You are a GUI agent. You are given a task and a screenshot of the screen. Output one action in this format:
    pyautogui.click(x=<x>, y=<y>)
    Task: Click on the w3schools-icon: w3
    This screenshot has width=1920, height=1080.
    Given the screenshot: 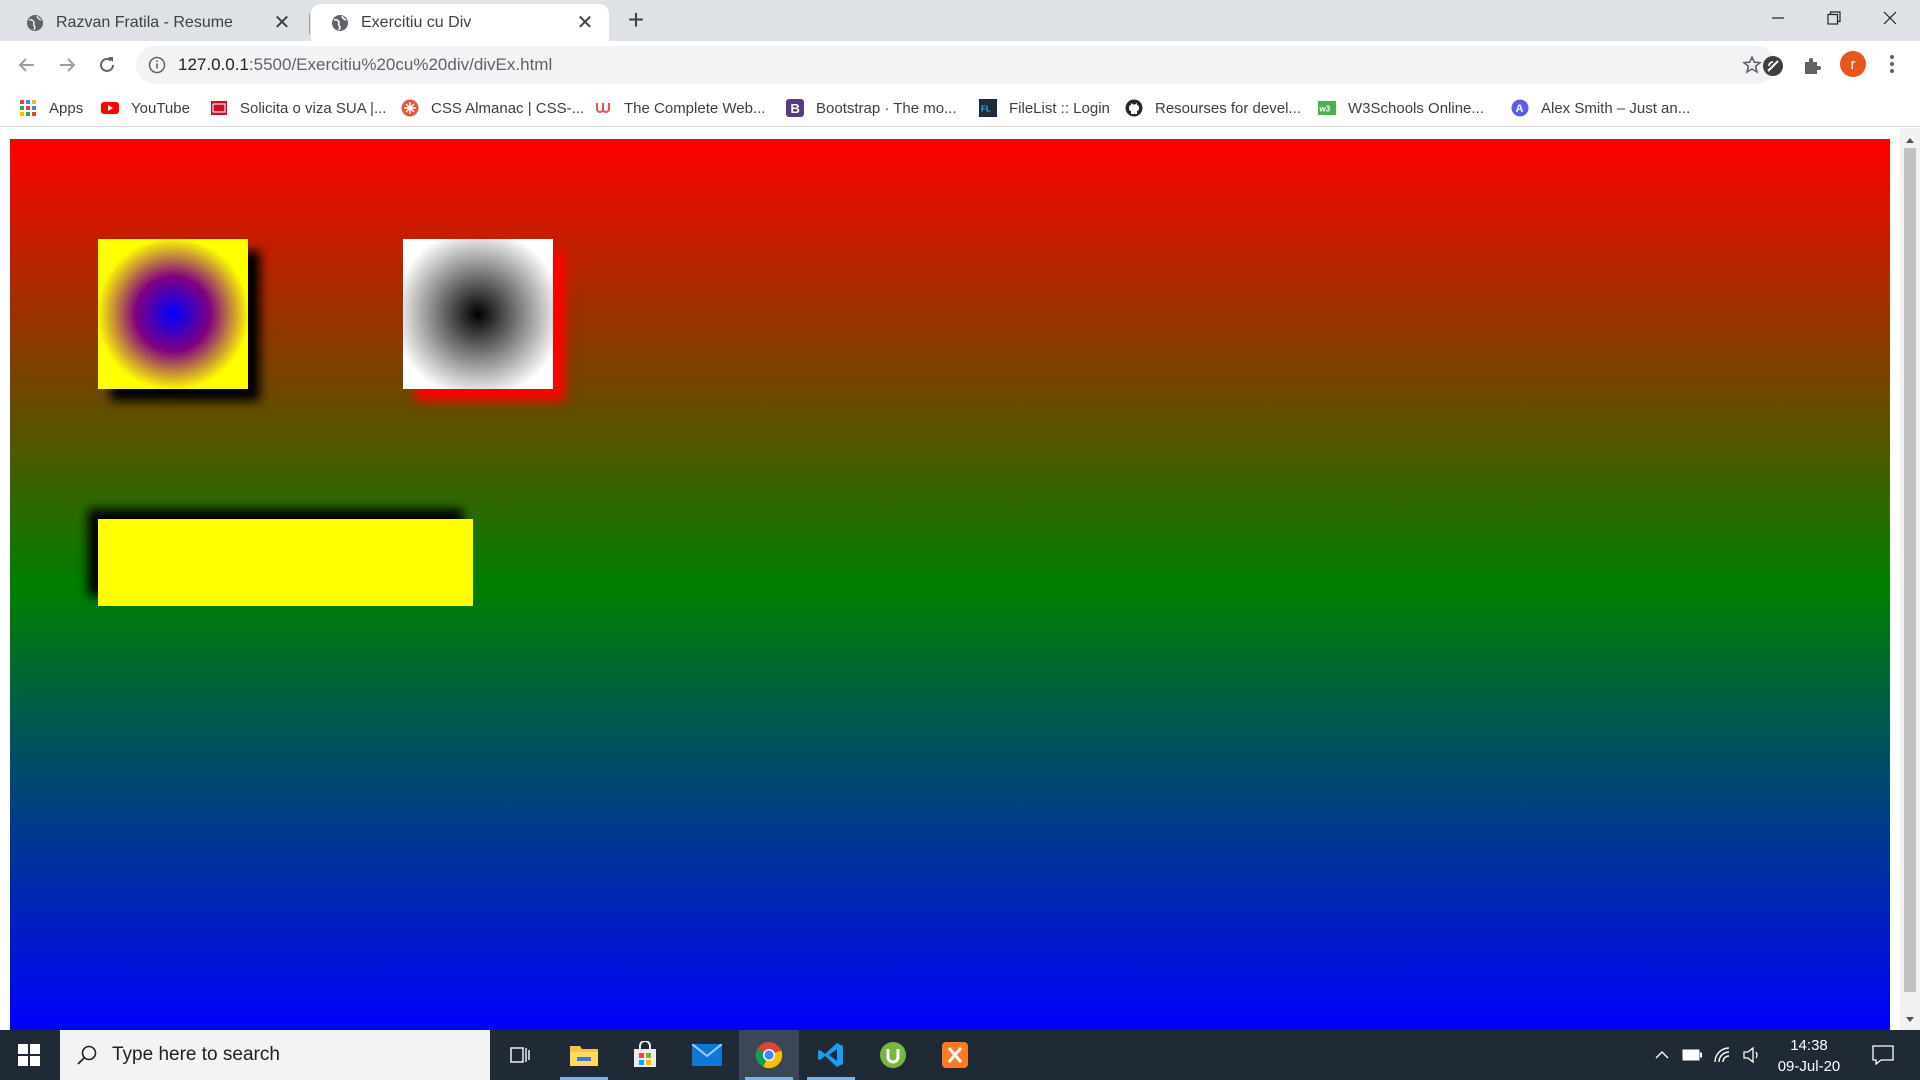 What is the action you would take?
    pyautogui.click(x=1327, y=108)
    